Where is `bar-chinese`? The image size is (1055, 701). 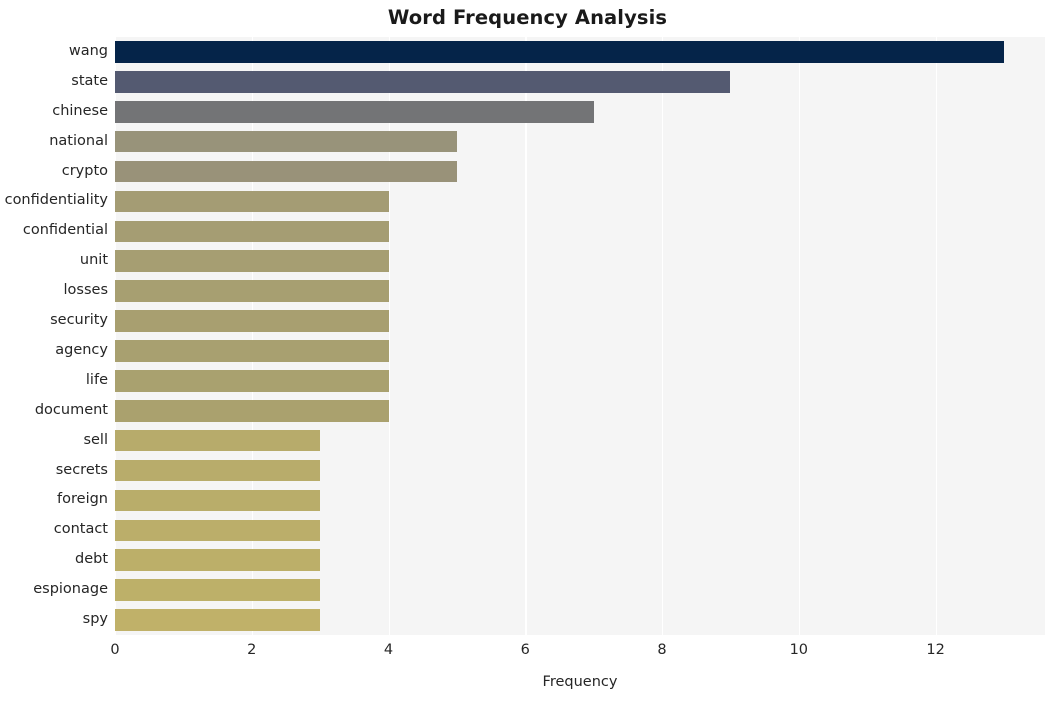
bar-chinese is located at coordinates (354, 111).